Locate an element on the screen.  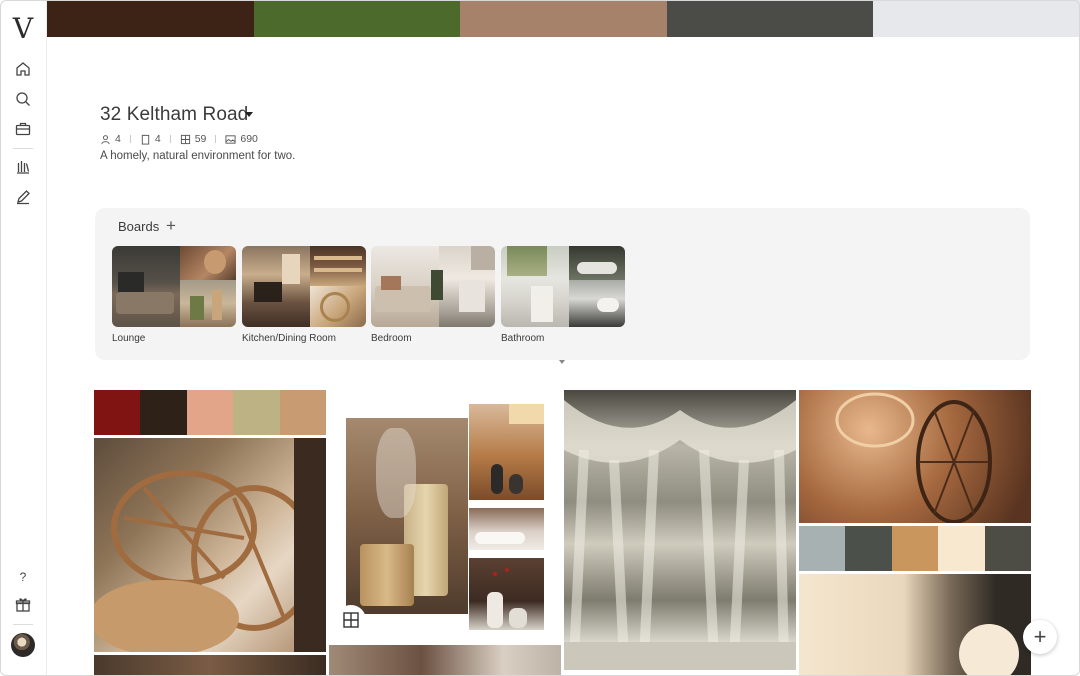
moodboard-image-pendant-lamps is located at coordinates (915, 456).